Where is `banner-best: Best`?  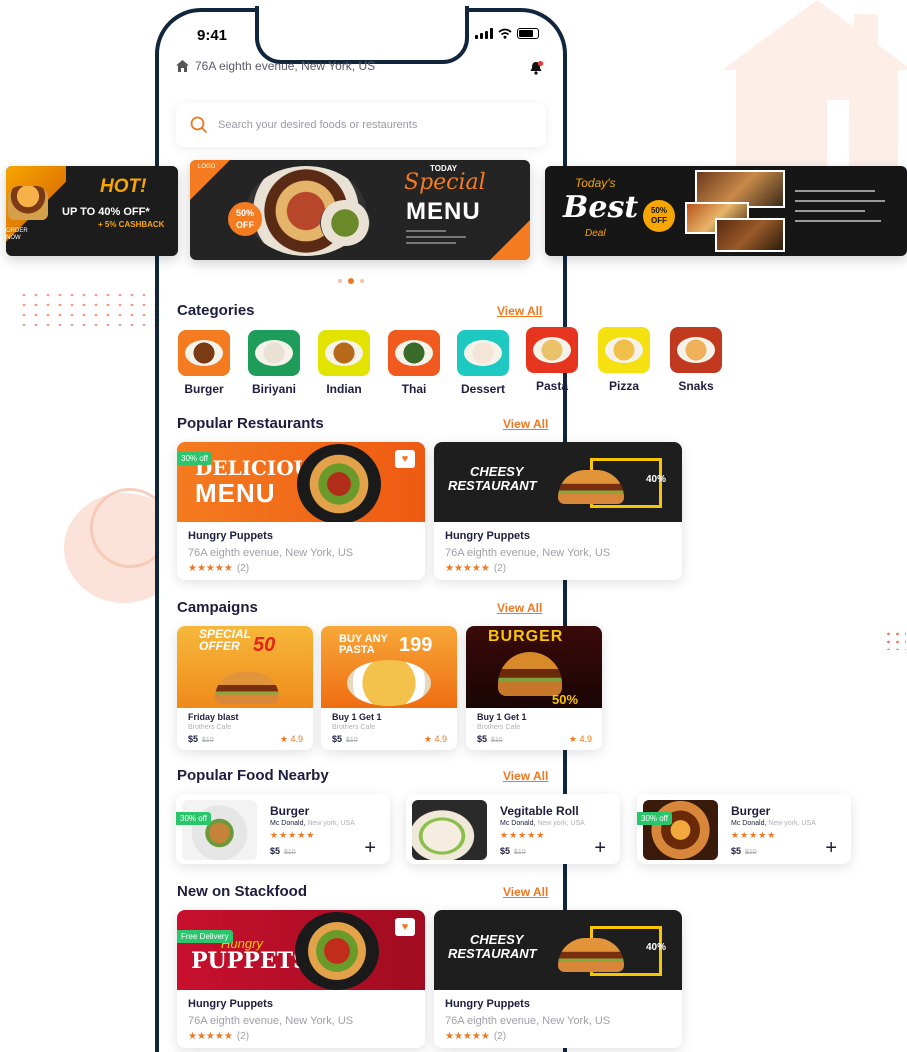
banner-best: Best is located at coordinates (601, 207).